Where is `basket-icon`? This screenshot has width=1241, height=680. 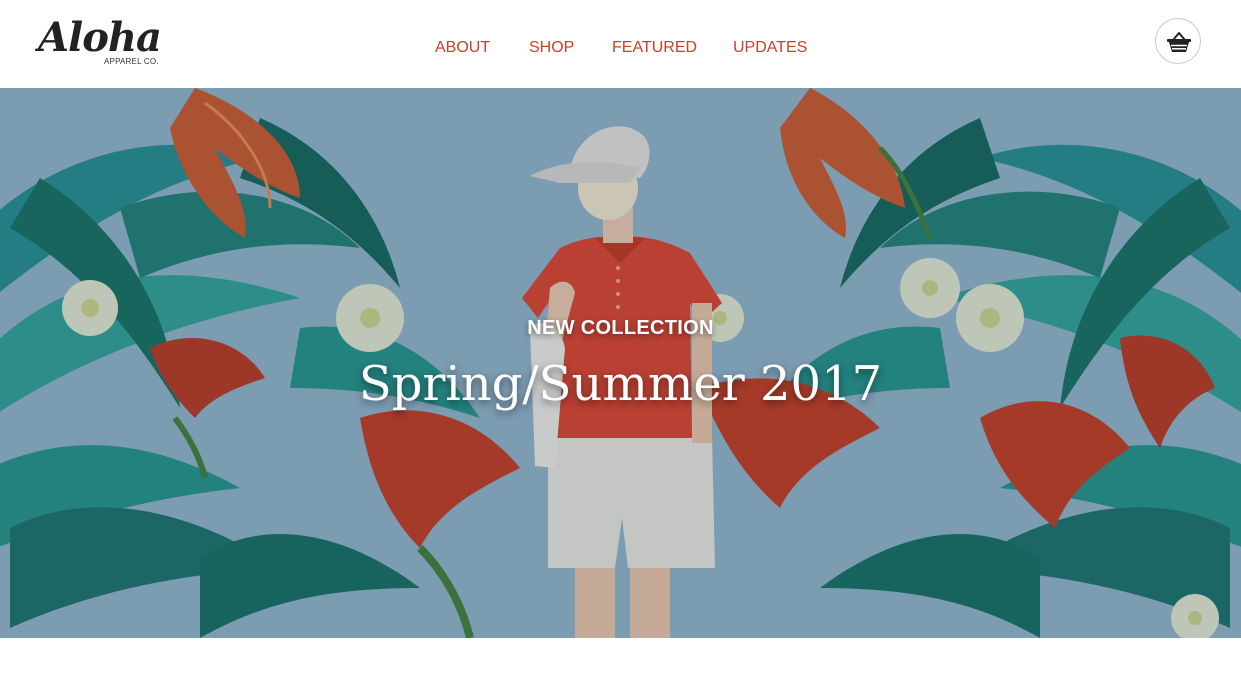
basket-icon is located at coordinates (1179, 42).